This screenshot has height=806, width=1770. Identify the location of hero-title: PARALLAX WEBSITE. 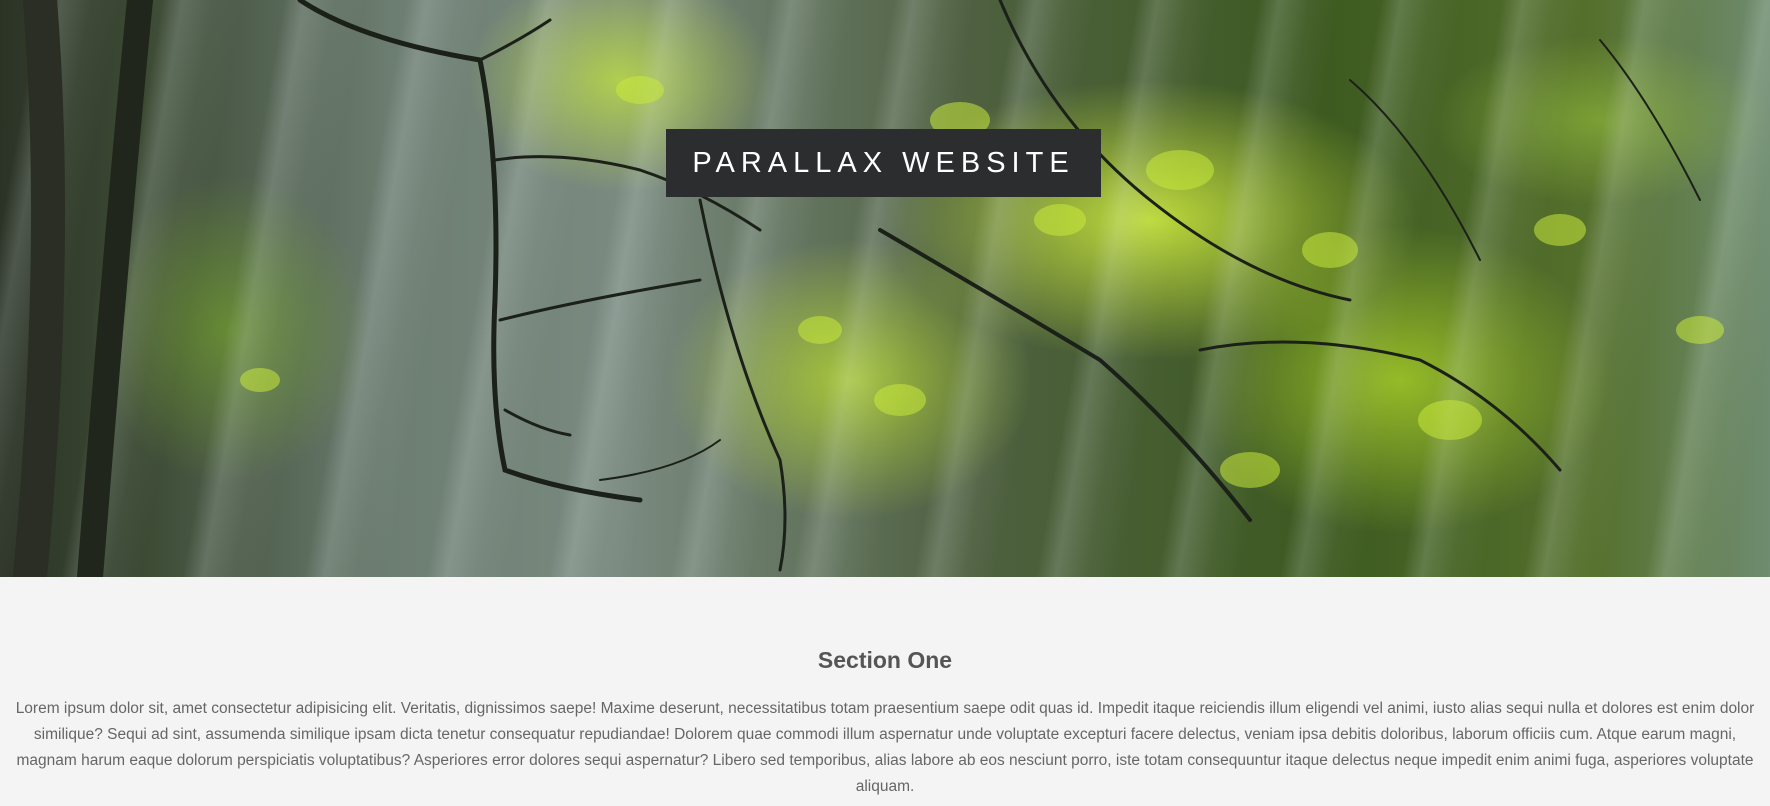
(883, 162).